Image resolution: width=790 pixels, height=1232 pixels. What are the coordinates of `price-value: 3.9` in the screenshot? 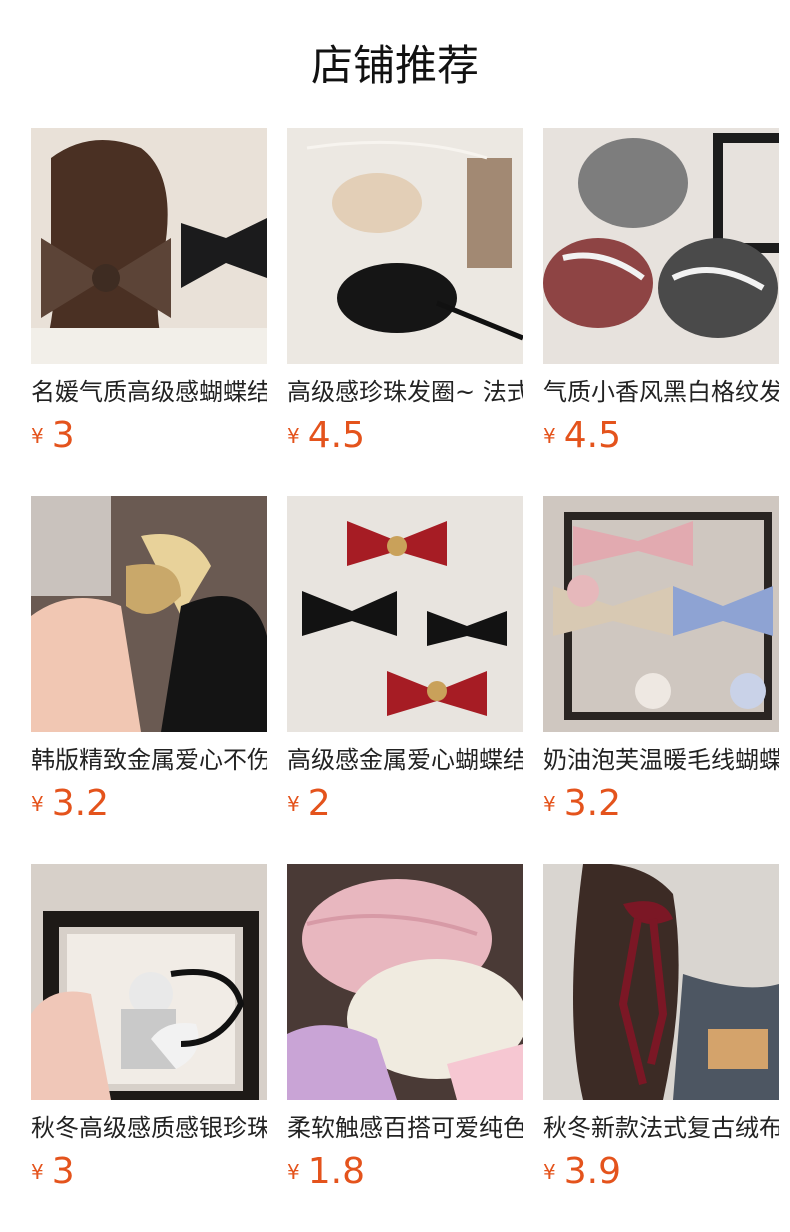 It's located at (592, 1171).